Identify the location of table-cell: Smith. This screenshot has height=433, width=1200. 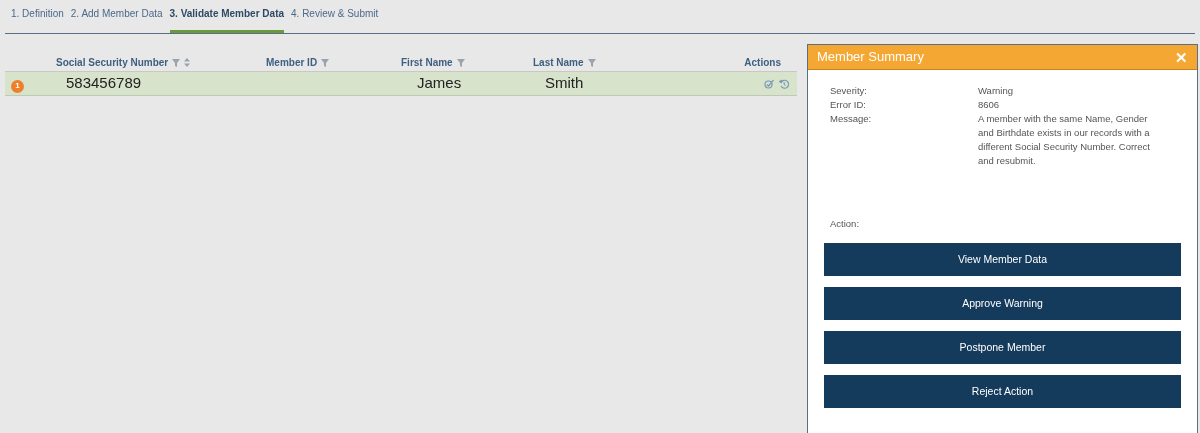
(564, 83).